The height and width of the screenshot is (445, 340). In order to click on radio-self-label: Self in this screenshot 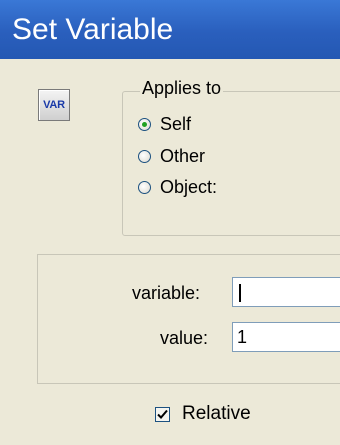, I will do `click(176, 123)`.